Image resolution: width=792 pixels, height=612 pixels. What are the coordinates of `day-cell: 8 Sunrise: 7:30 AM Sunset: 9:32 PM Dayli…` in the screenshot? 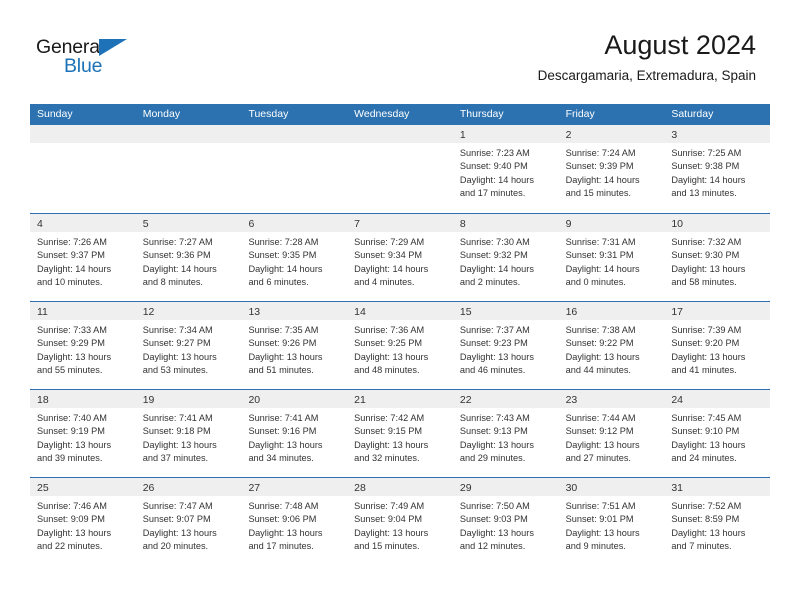 It's located at (505, 257).